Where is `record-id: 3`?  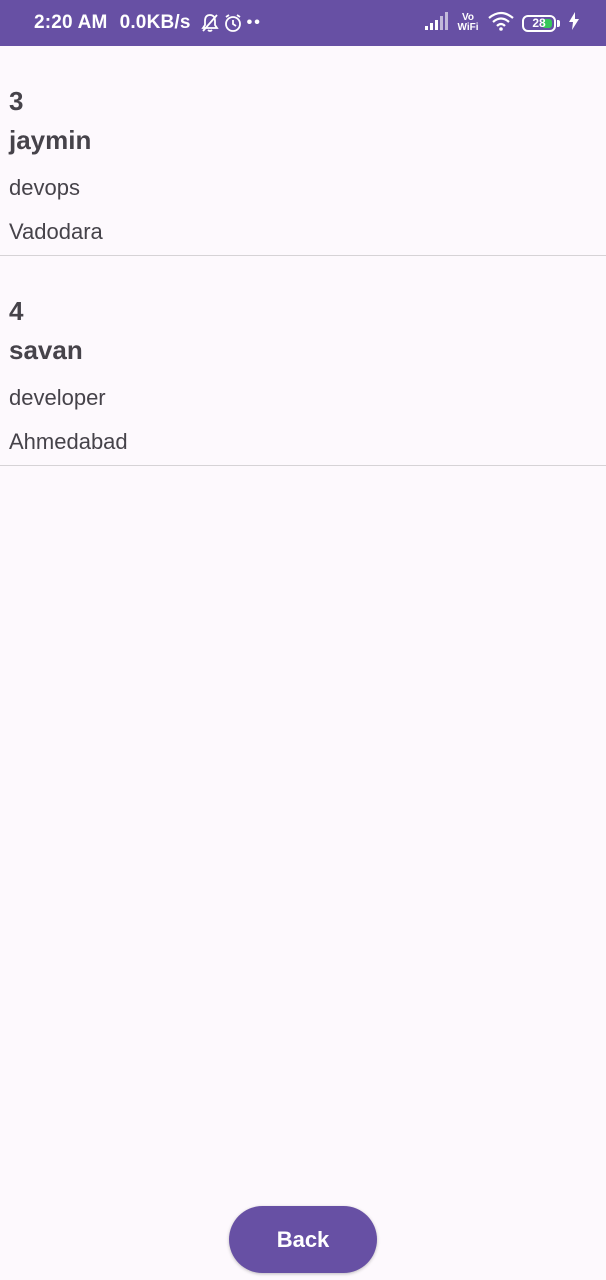 record-id: 3 is located at coordinates (16, 101).